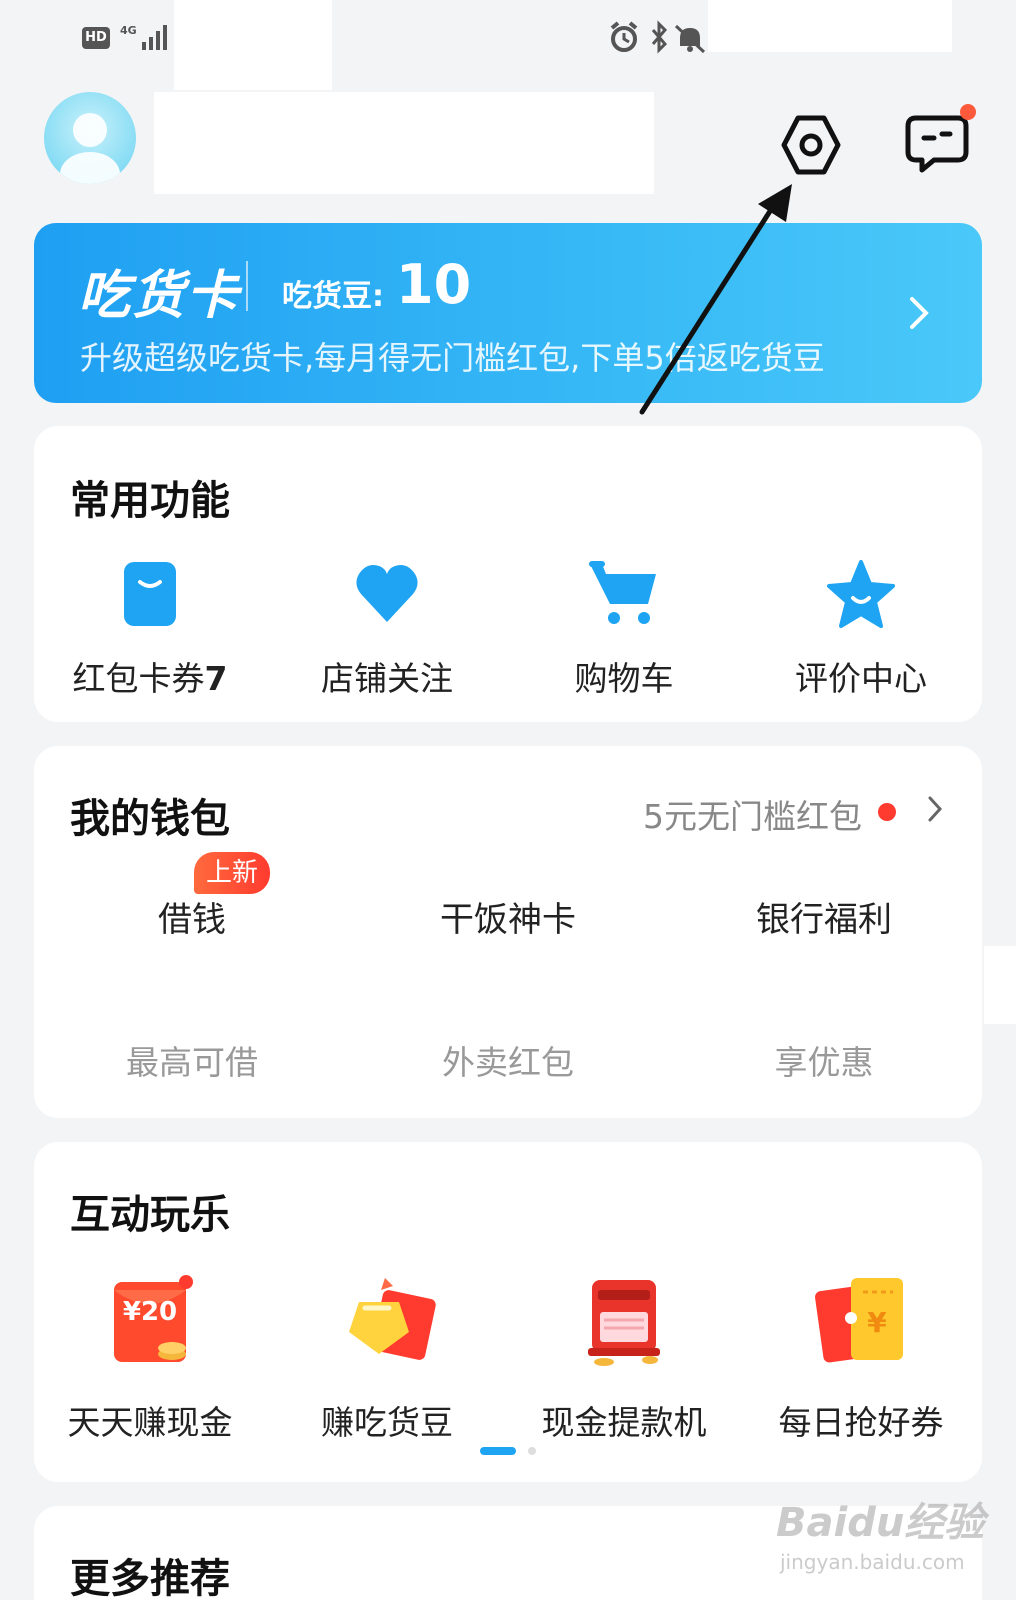  Describe the element at coordinates (861, 678) in the screenshot. I see `function-label: 评价中心` at that location.